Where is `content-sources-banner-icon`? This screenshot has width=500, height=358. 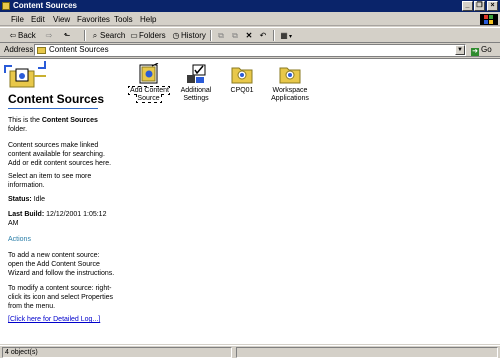
content-sources-banner-icon is located at coordinates (25, 74).